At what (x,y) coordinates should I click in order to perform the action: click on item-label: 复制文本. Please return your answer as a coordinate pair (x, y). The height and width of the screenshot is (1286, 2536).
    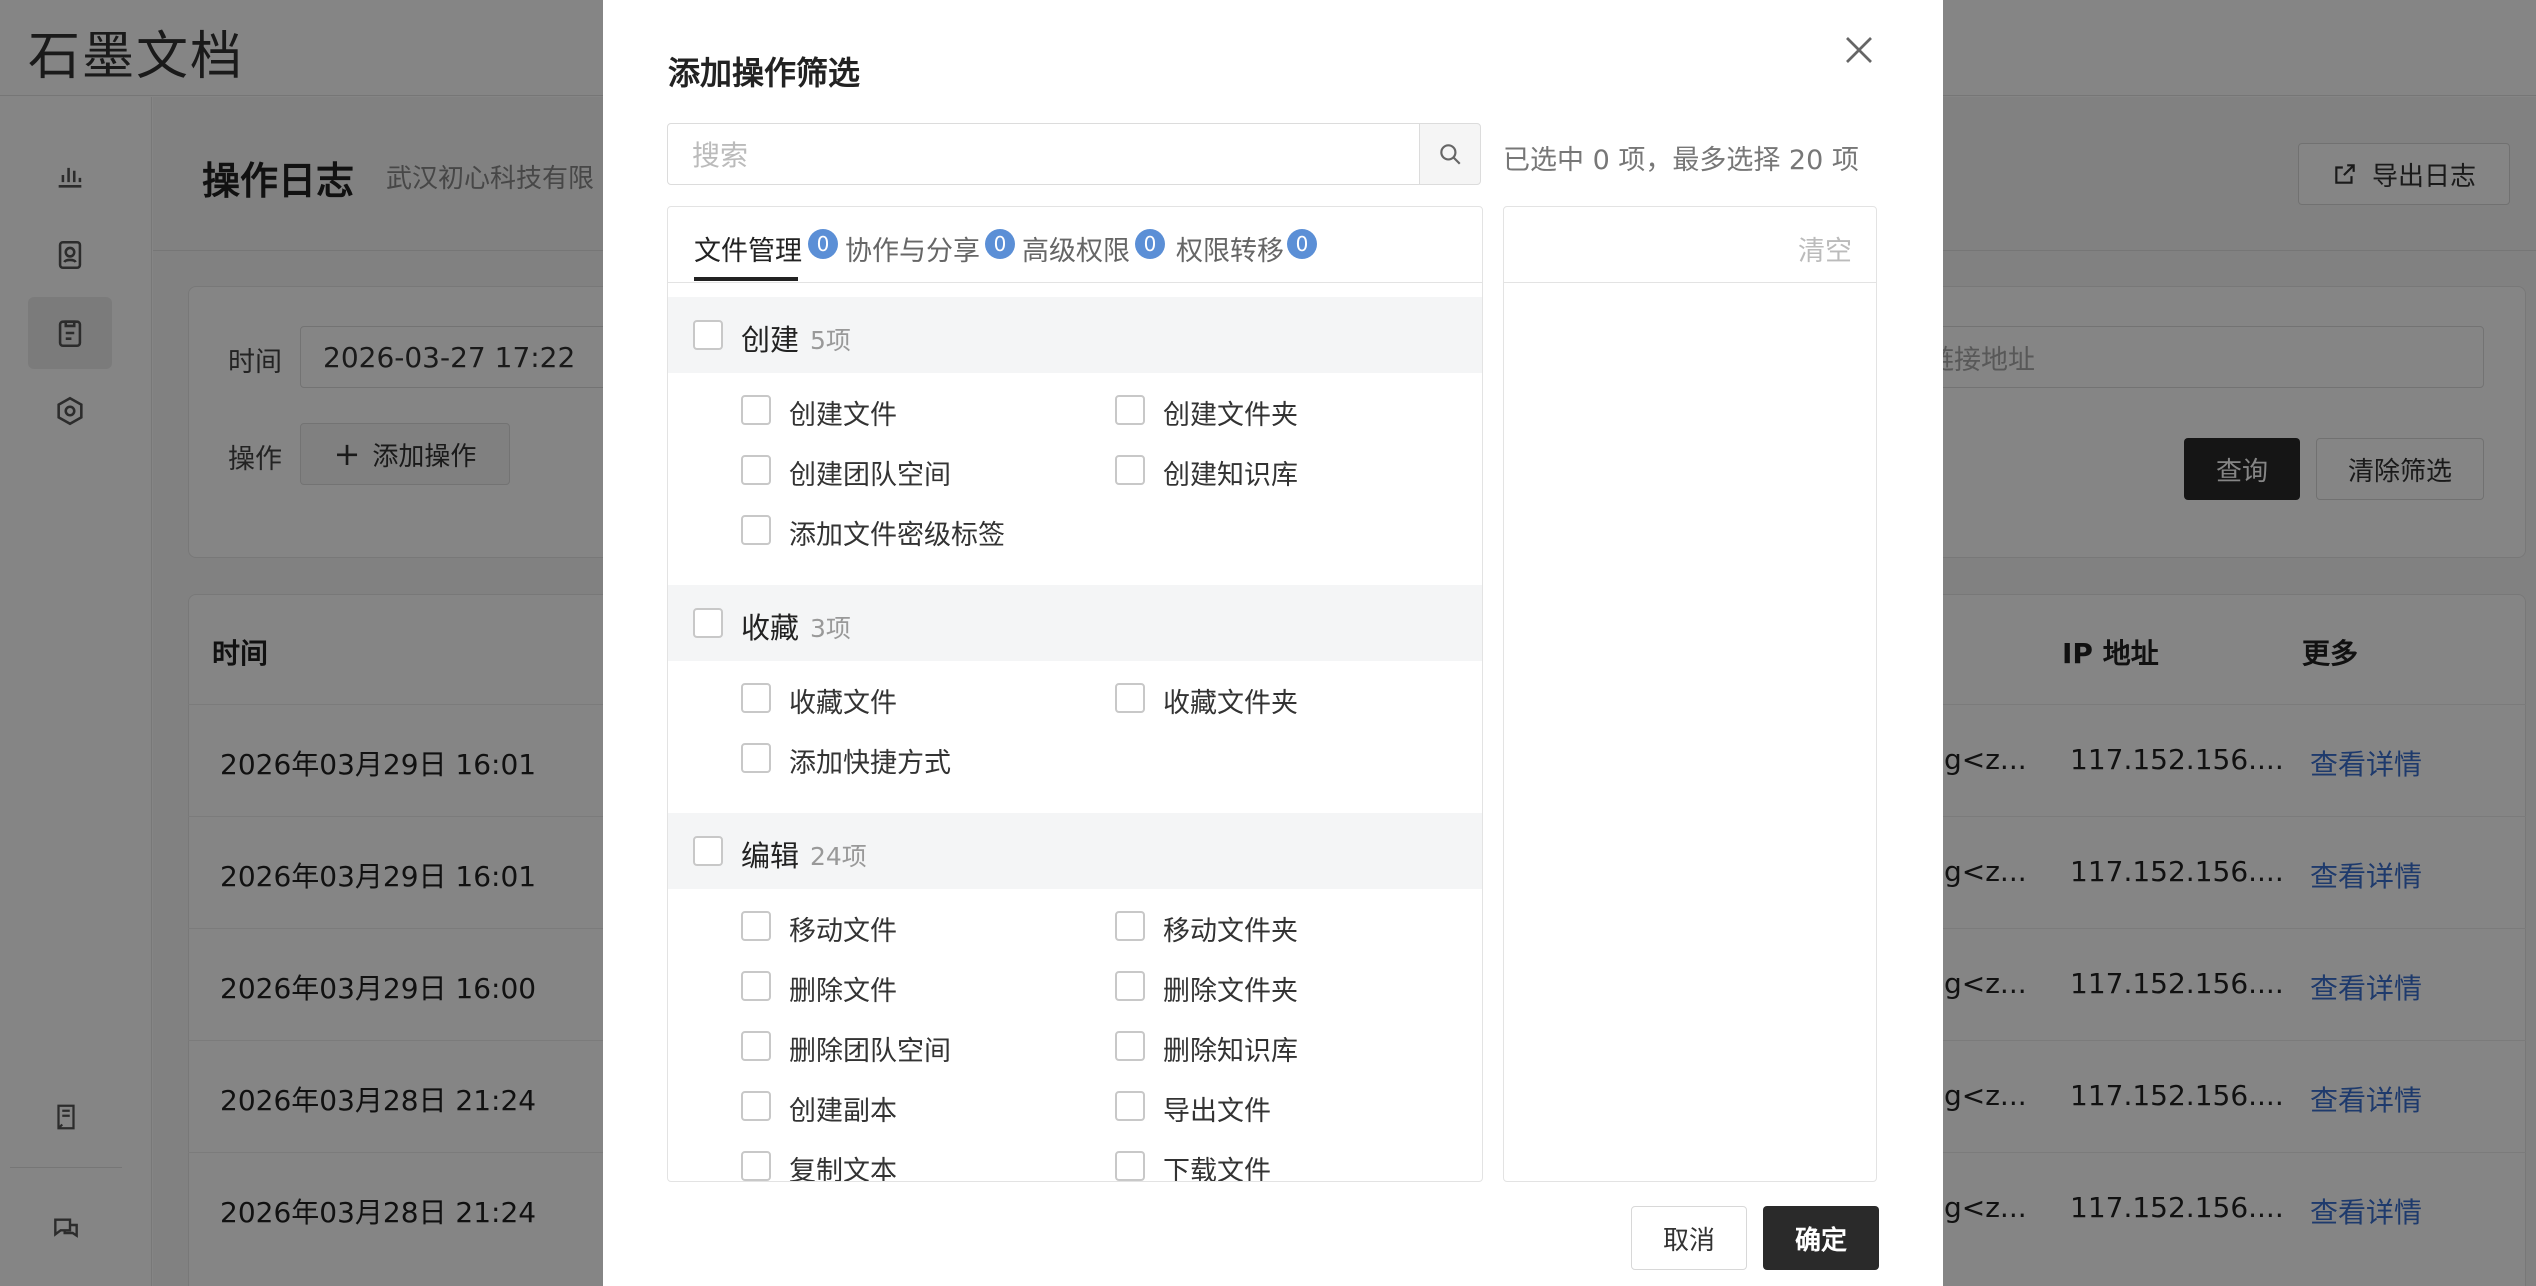
    Looking at the image, I should click on (843, 1169).